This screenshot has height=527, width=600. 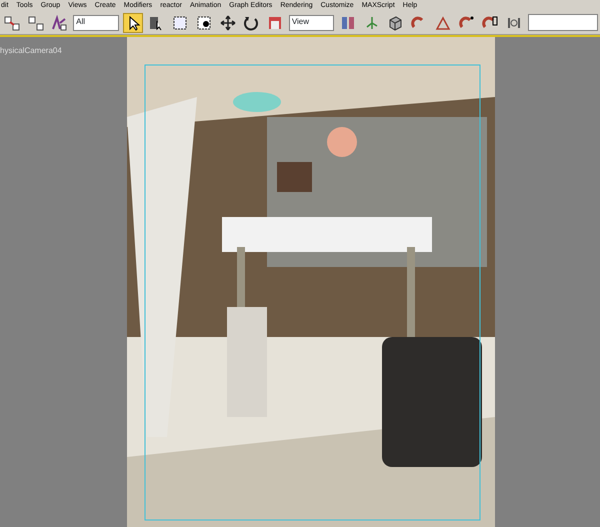 What do you see at coordinates (59, 22) in the screenshot?
I see `bind-icon` at bounding box center [59, 22].